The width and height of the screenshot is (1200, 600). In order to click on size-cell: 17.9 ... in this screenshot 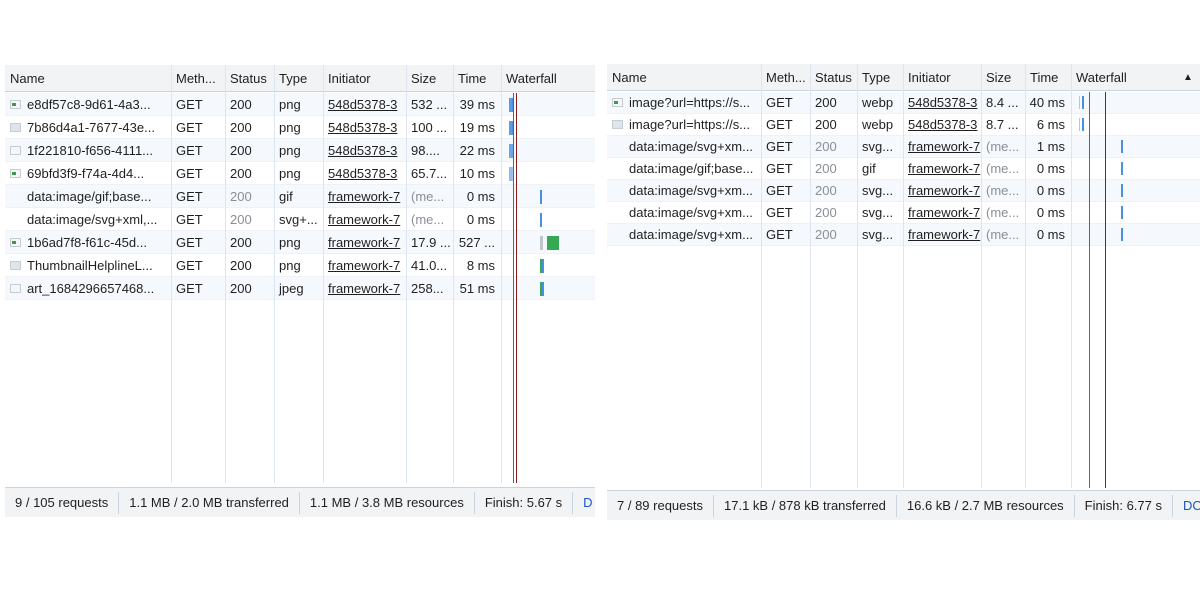, I will do `click(429, 242)`.